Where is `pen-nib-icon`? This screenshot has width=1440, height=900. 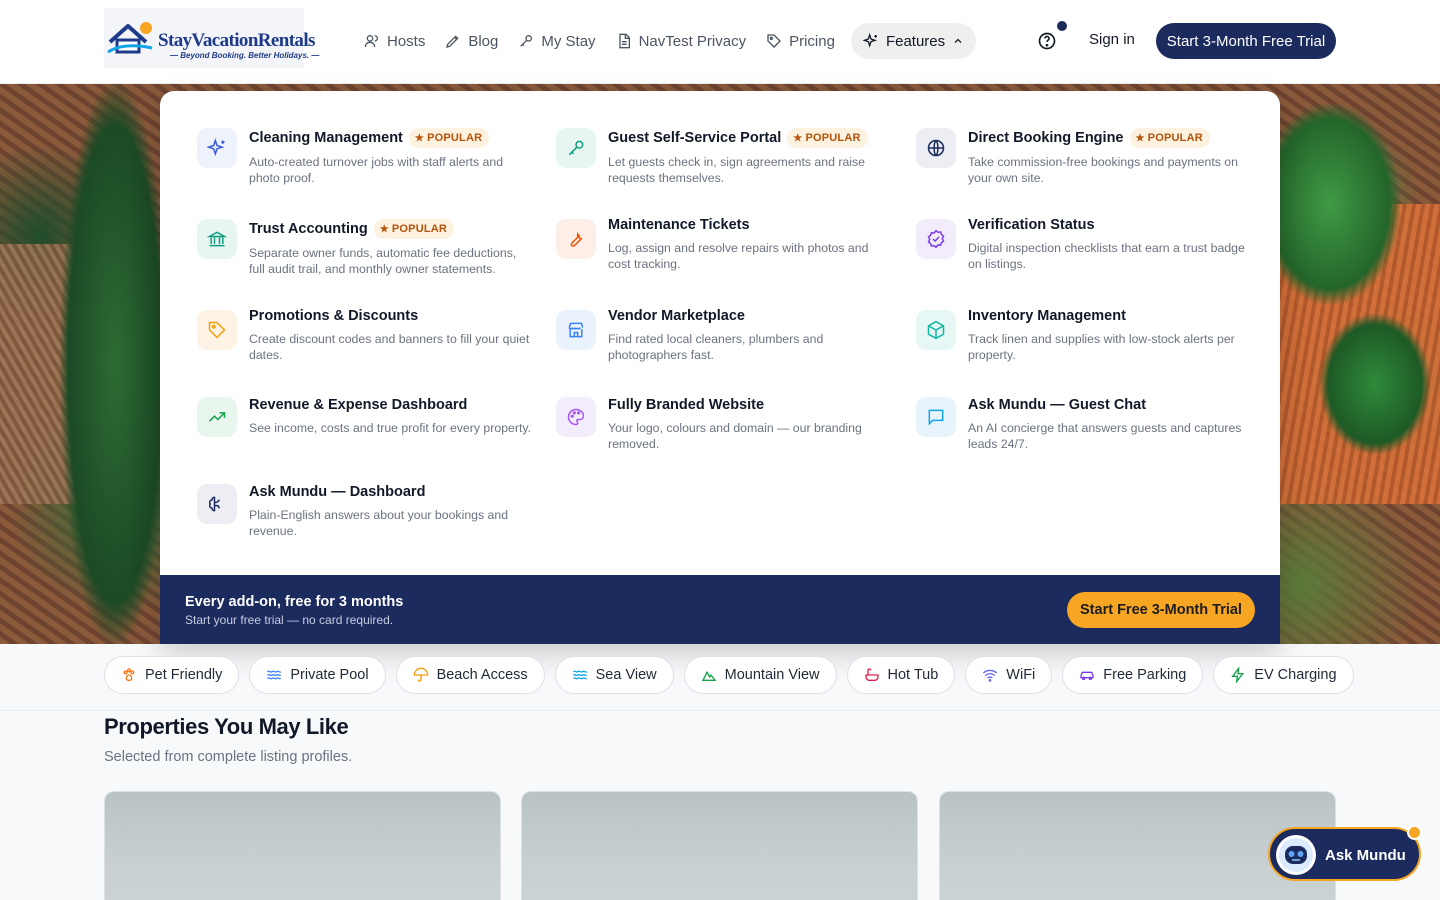 pen-nib-icon is located at coordinates (452, 41).